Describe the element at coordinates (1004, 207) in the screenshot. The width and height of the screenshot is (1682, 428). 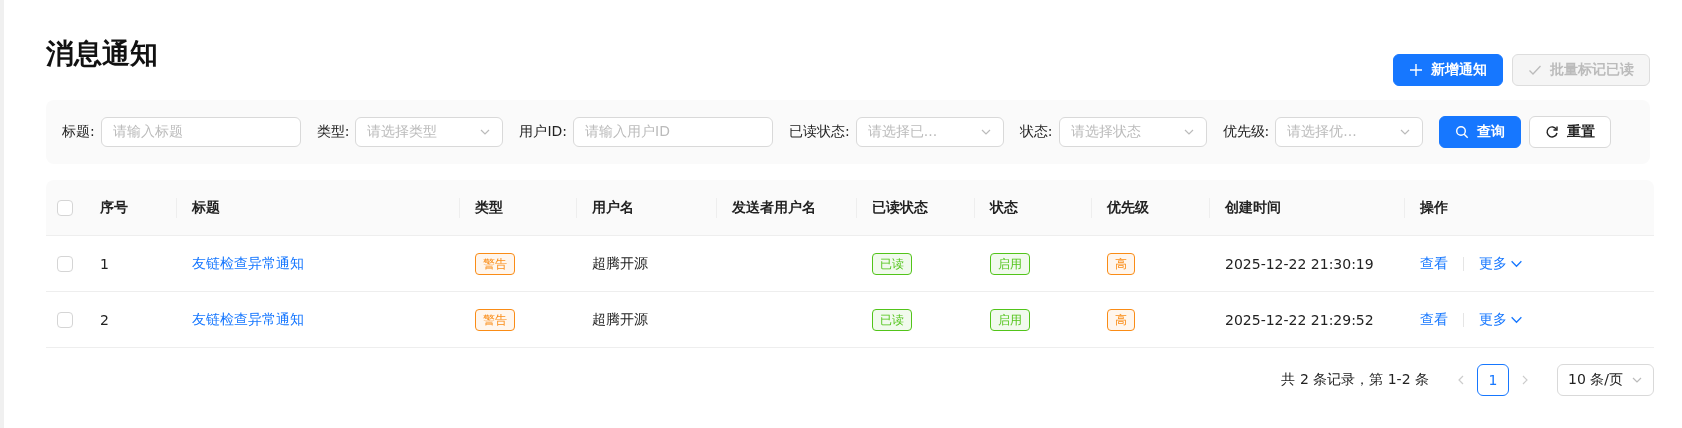
I see `column-header: 状态` at that location.